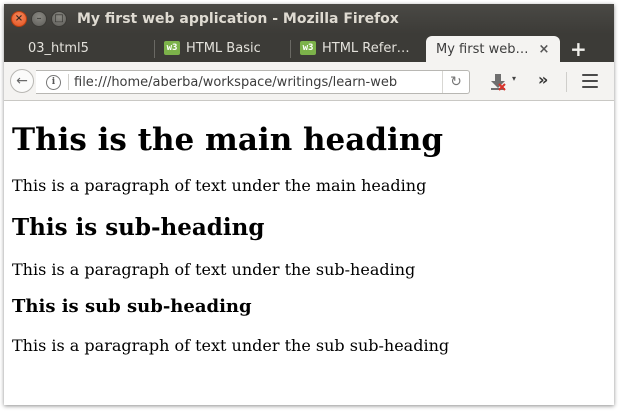  I want to click on download-button, so click(498, 82).